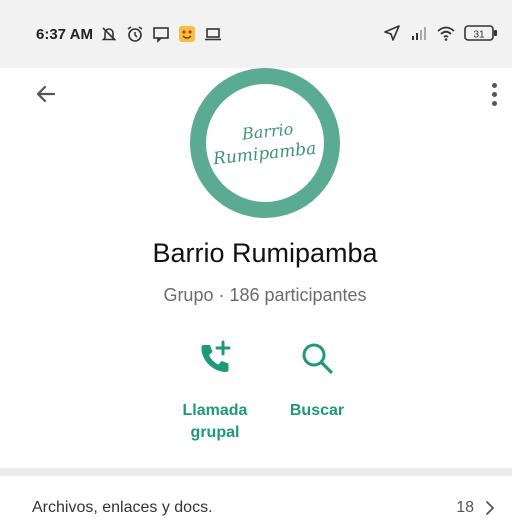 This screenshot has height=521, width=512. Describe the element at coordinates (317, 358) in the screenshot. I see `search-icon` at that location.